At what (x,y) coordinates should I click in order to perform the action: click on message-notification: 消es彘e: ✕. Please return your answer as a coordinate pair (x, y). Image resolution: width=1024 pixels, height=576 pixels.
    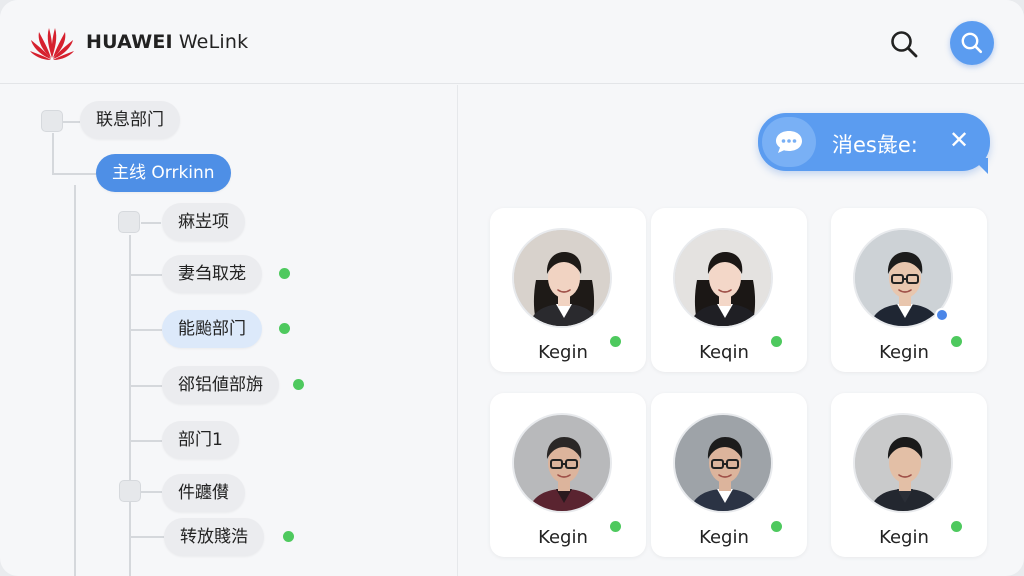
    Looking at the image, I should click on (874, 142).